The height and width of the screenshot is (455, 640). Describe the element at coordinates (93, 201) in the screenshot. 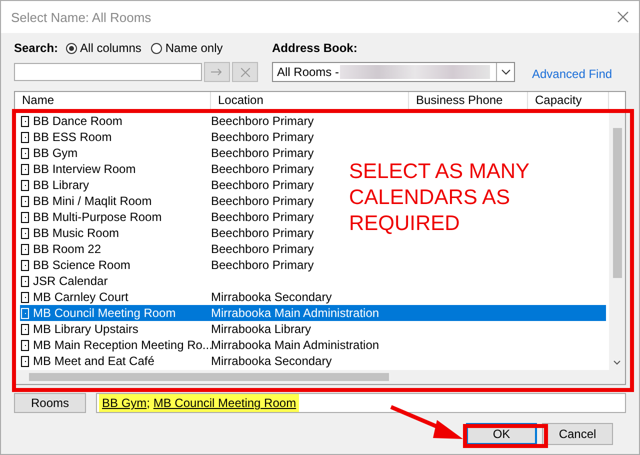

I see `room-name: BB Mini / Maqlit Room` at that location.